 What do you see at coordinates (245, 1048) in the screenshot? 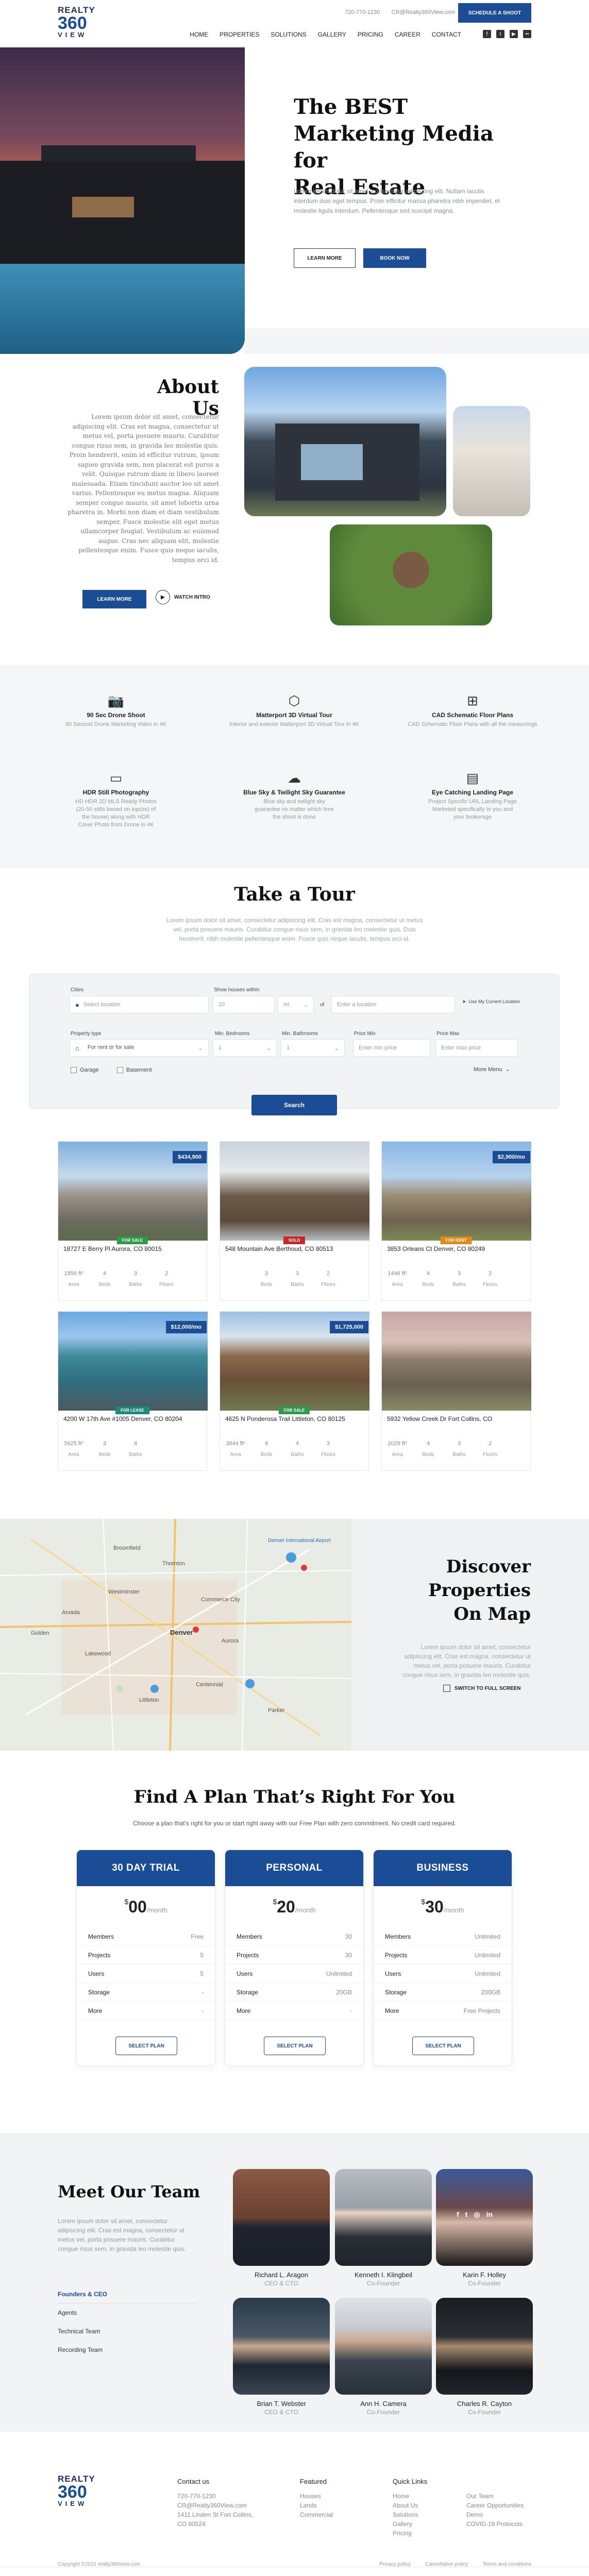
I see `min-bedrooms-select: 1 ⌄` at bounding box center [245, 1048].